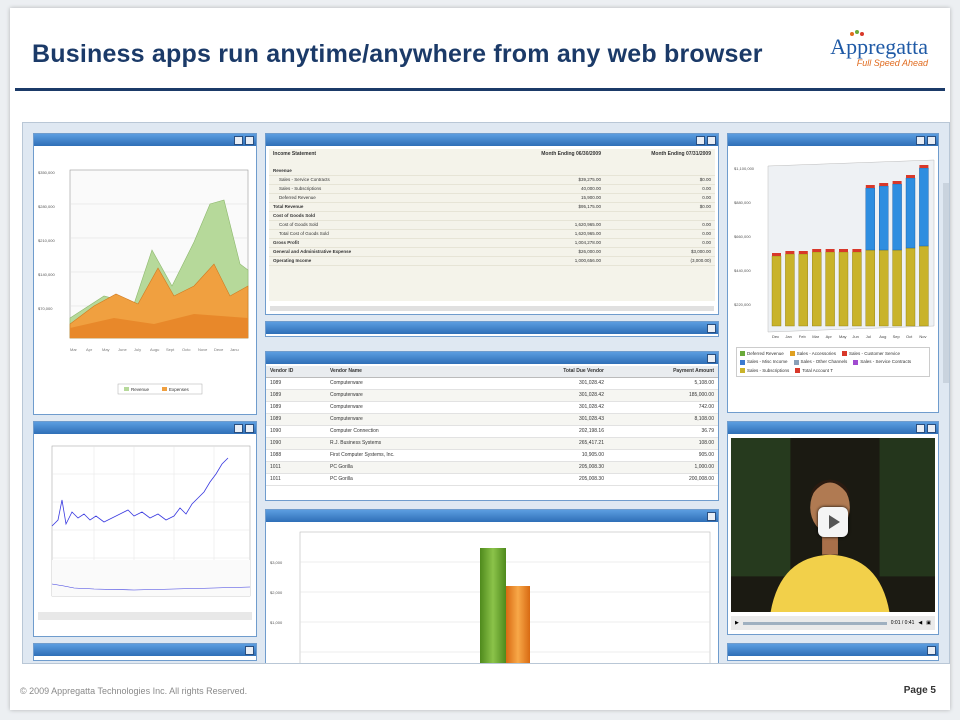 Image resolution: width=960 pixels, height=720 pixels. Describe the element at coordinates (711, 328) in the screenshot. I see `restore-icon` at that location.